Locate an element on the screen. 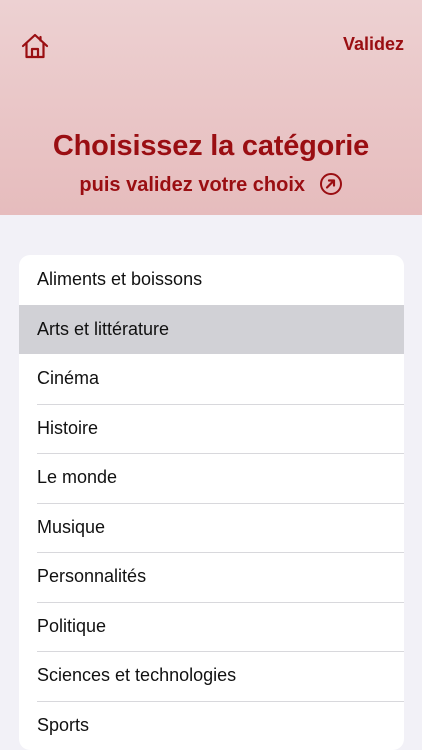 The width and height of the screenshot is (422, 750). list-item-label: Personnalités is located at coordinates (92, 576).